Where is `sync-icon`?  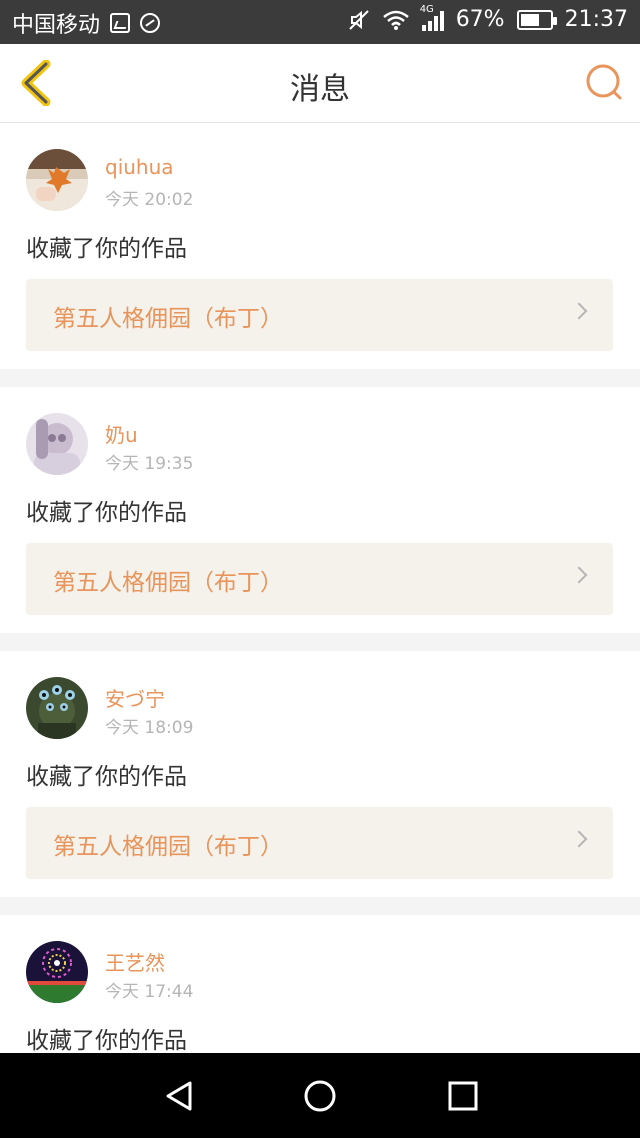
sync-icon is located at coordinates (150, 23).